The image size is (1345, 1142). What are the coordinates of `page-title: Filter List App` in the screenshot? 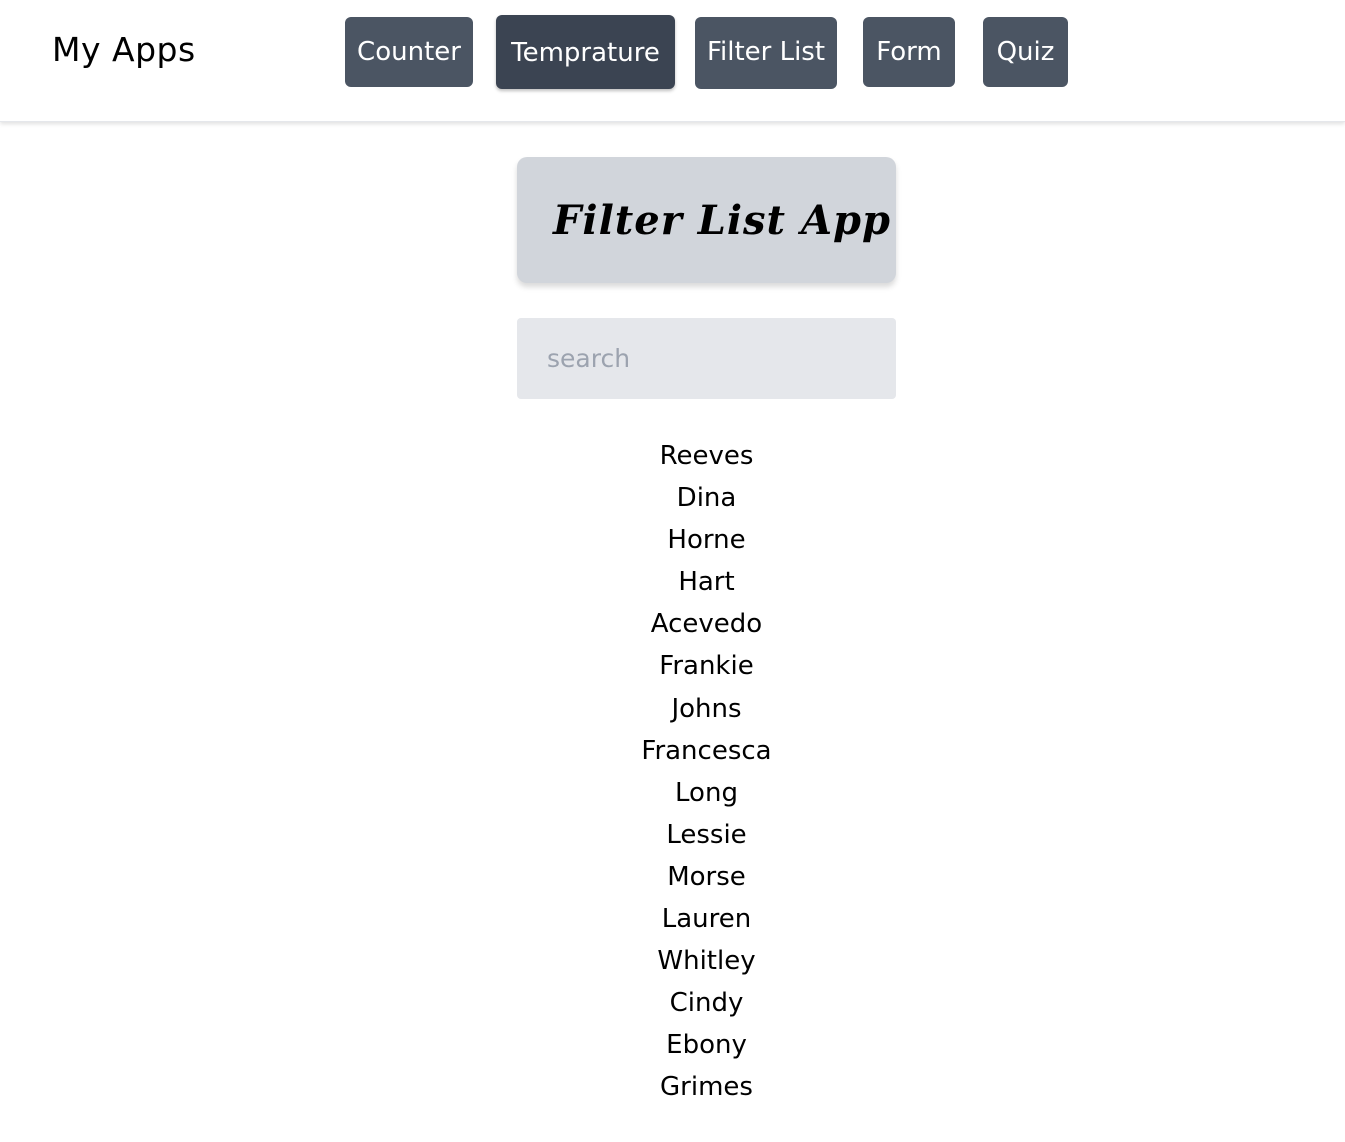 It's located at (722, 220).